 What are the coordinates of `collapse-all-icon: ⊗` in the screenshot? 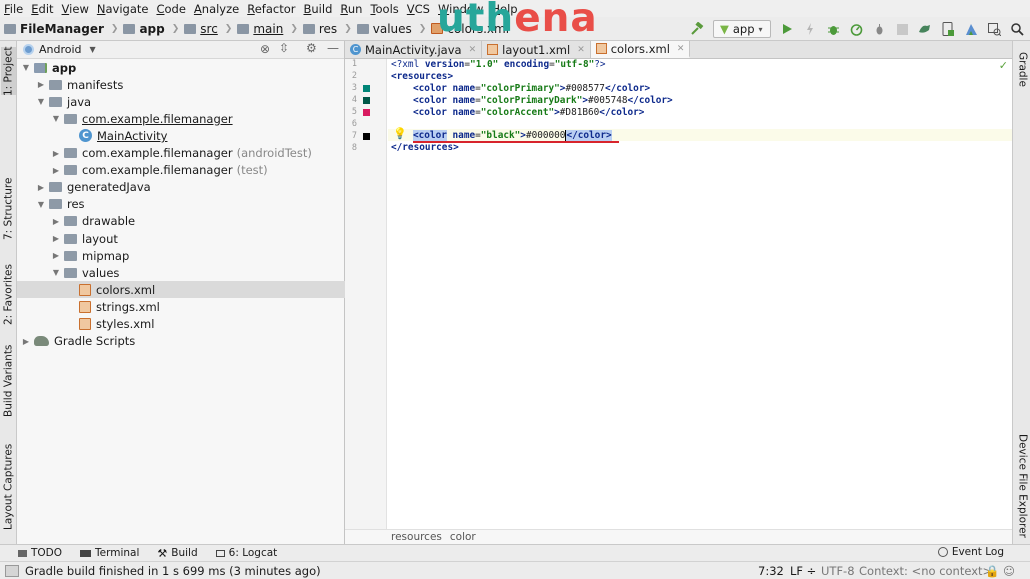 It's located at (265, 49).